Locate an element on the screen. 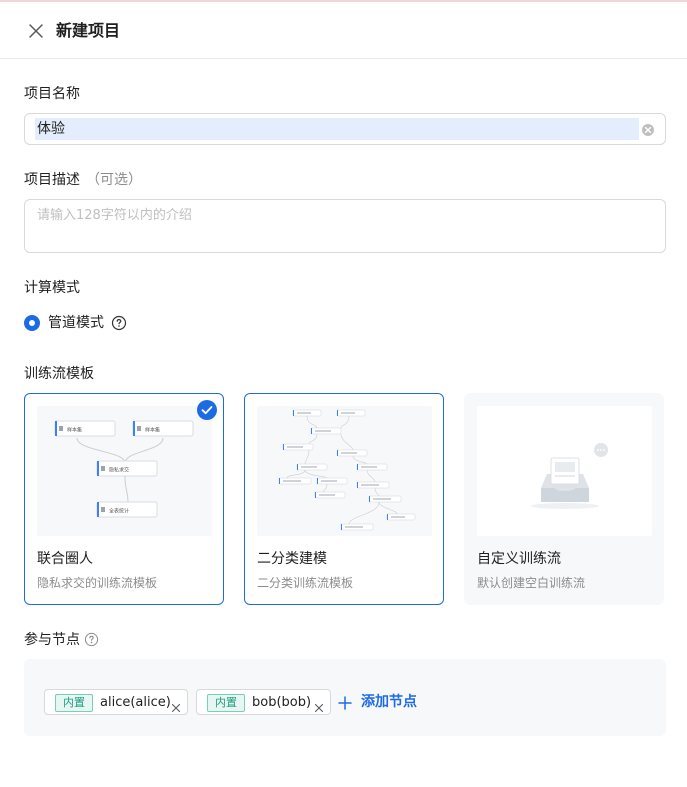 The image size is (687, 787). text-selection is located at coordinates (337, 129).